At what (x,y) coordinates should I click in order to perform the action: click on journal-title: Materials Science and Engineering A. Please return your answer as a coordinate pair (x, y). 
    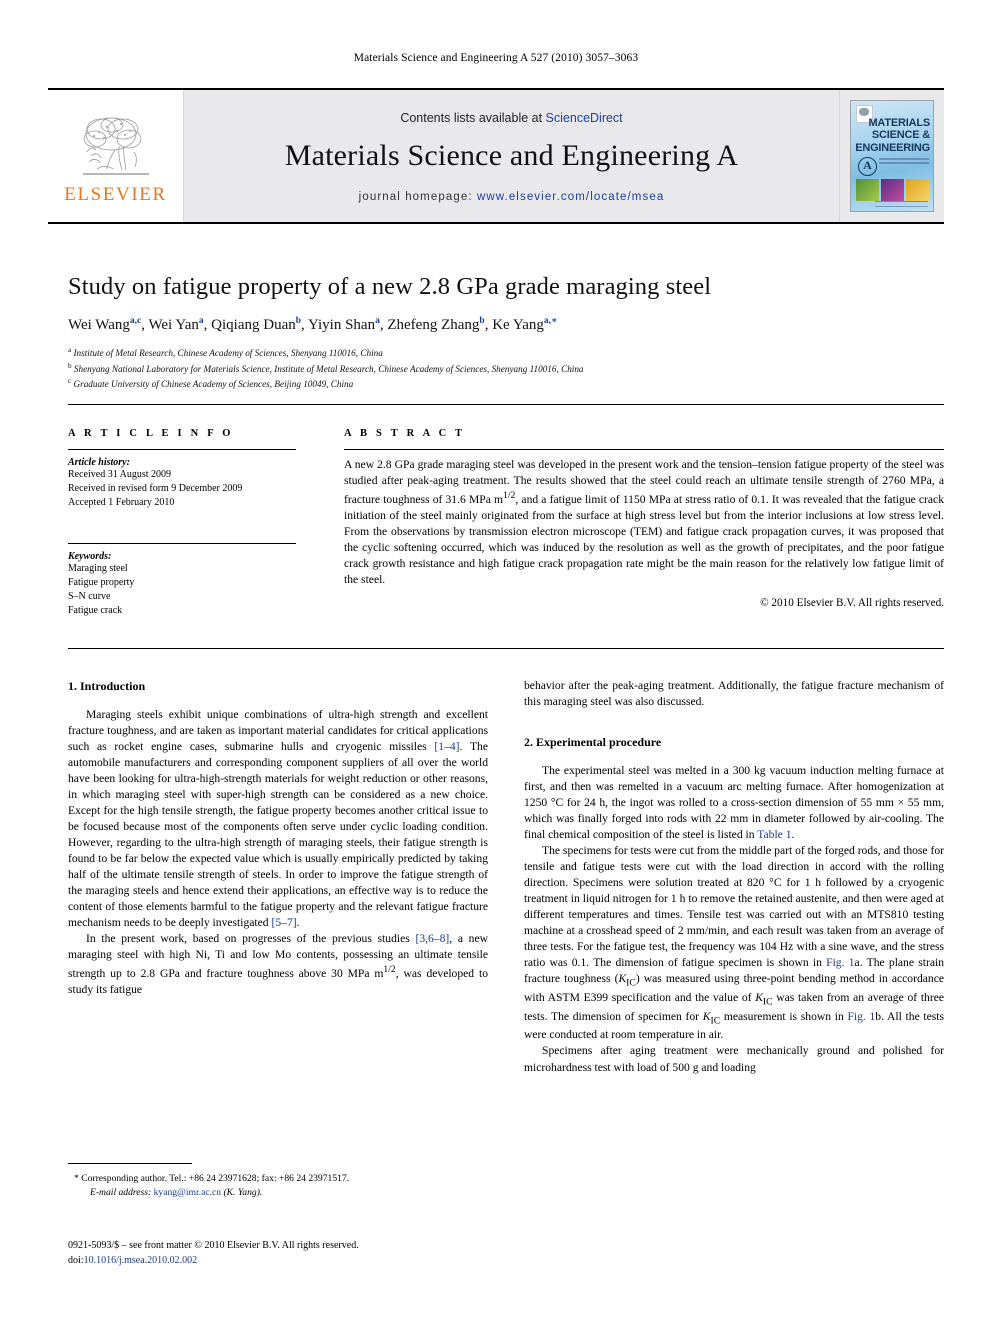
    Looking at the image, I should click on (511, 155).